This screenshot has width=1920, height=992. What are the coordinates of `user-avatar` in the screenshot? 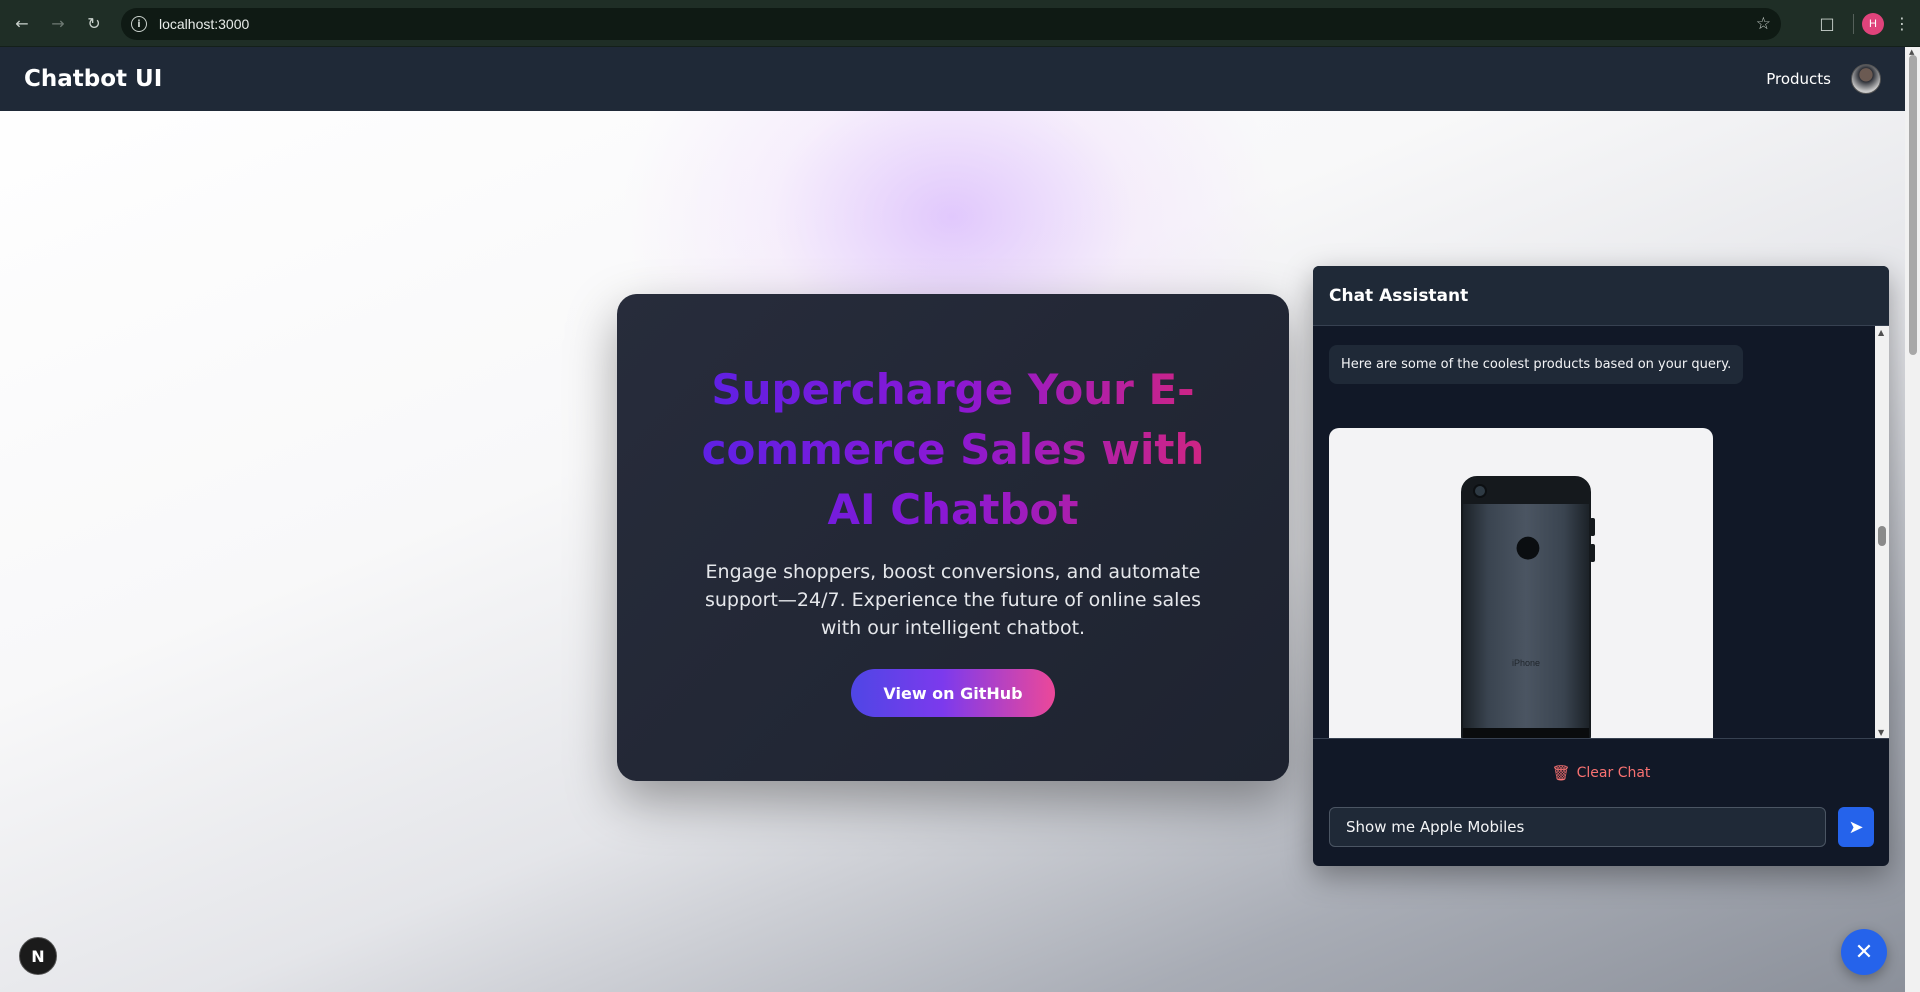 It's located at (1866, 79).